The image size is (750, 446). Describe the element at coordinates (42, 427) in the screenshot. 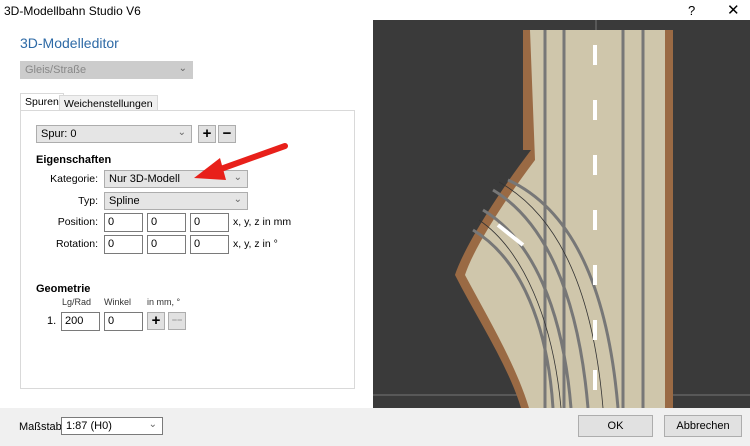

I see `scale-label: Maßstab:` at that location.